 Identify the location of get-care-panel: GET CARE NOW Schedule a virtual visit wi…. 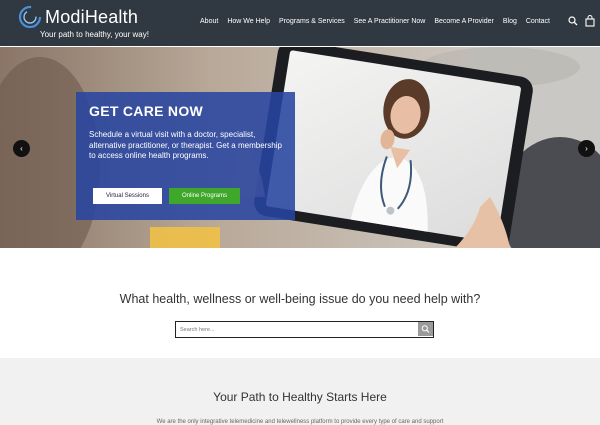
(185, 156).